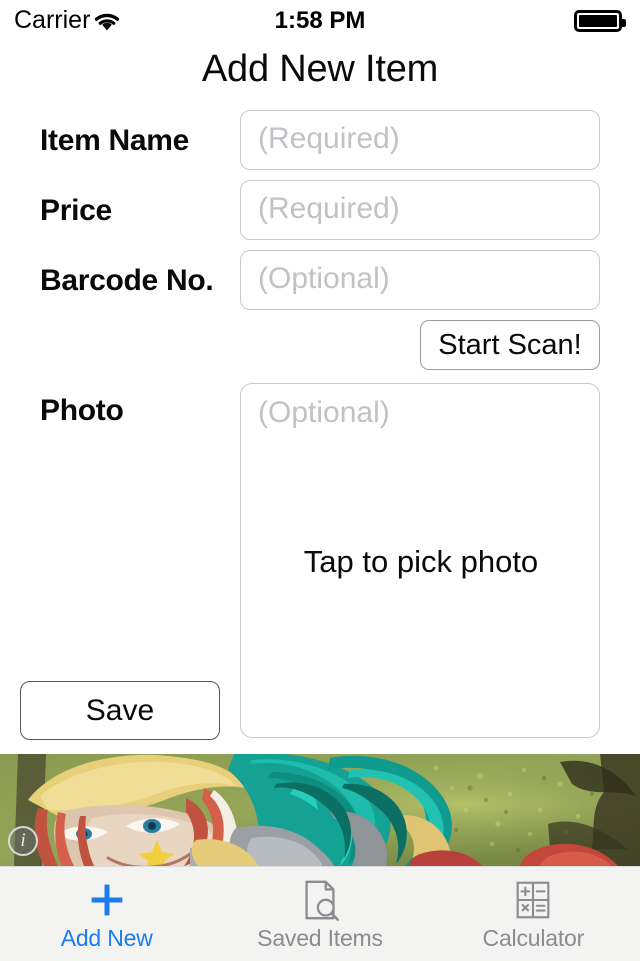  I want to click on price-label: Price, so click(76, 210).